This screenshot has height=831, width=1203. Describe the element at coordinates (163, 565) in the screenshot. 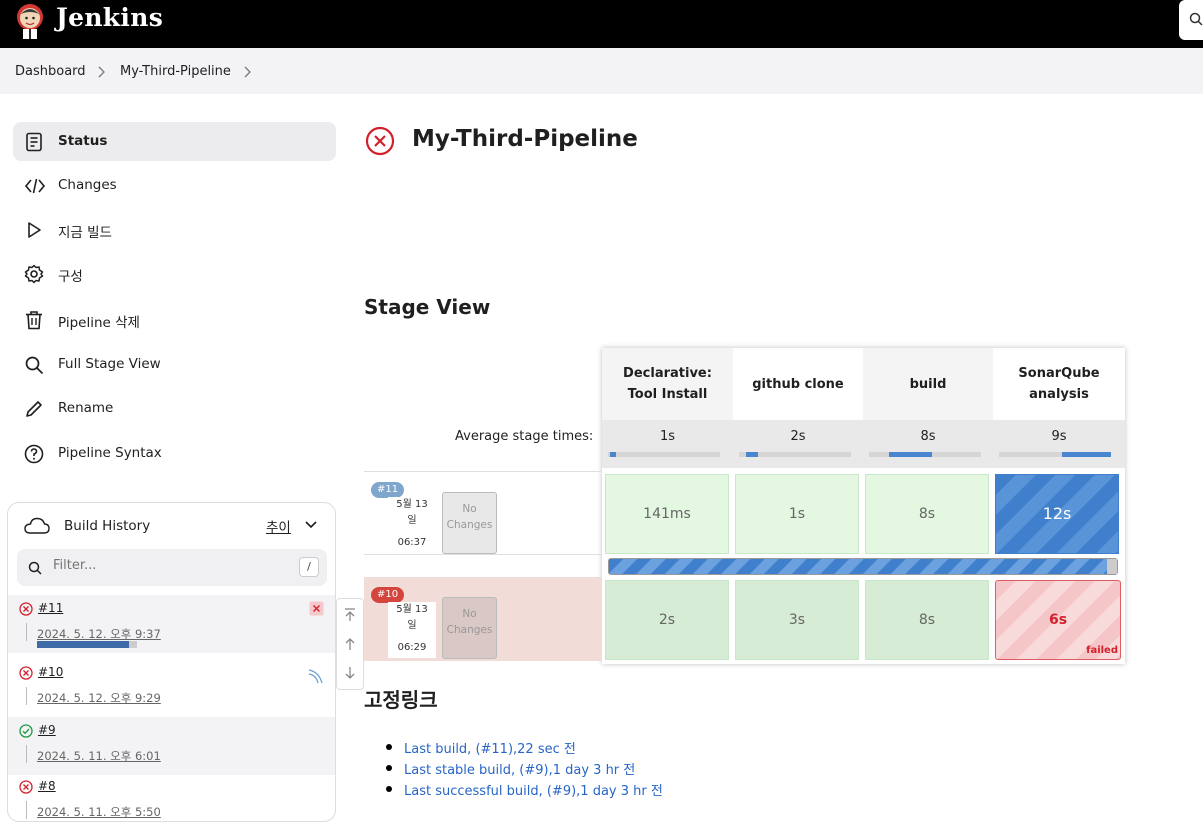

I see `build-filter-input` at that location.